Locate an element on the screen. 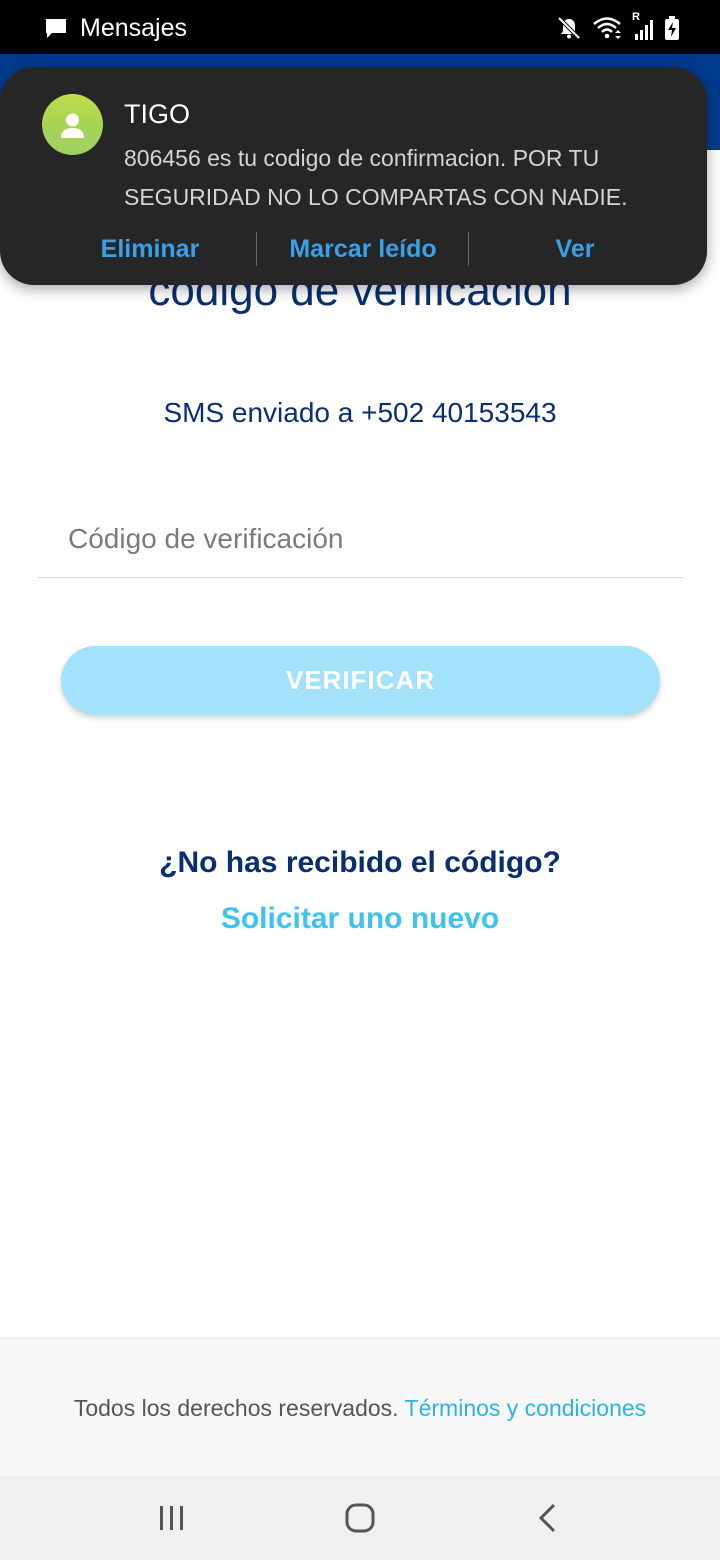  recent-apps-icon is located at coordinates (171, 1518).